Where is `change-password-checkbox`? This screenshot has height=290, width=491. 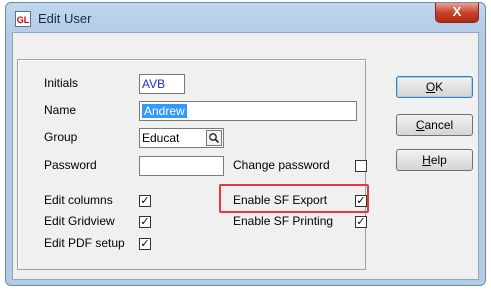
change-password-checkbox is located at coordinates (361, 166).